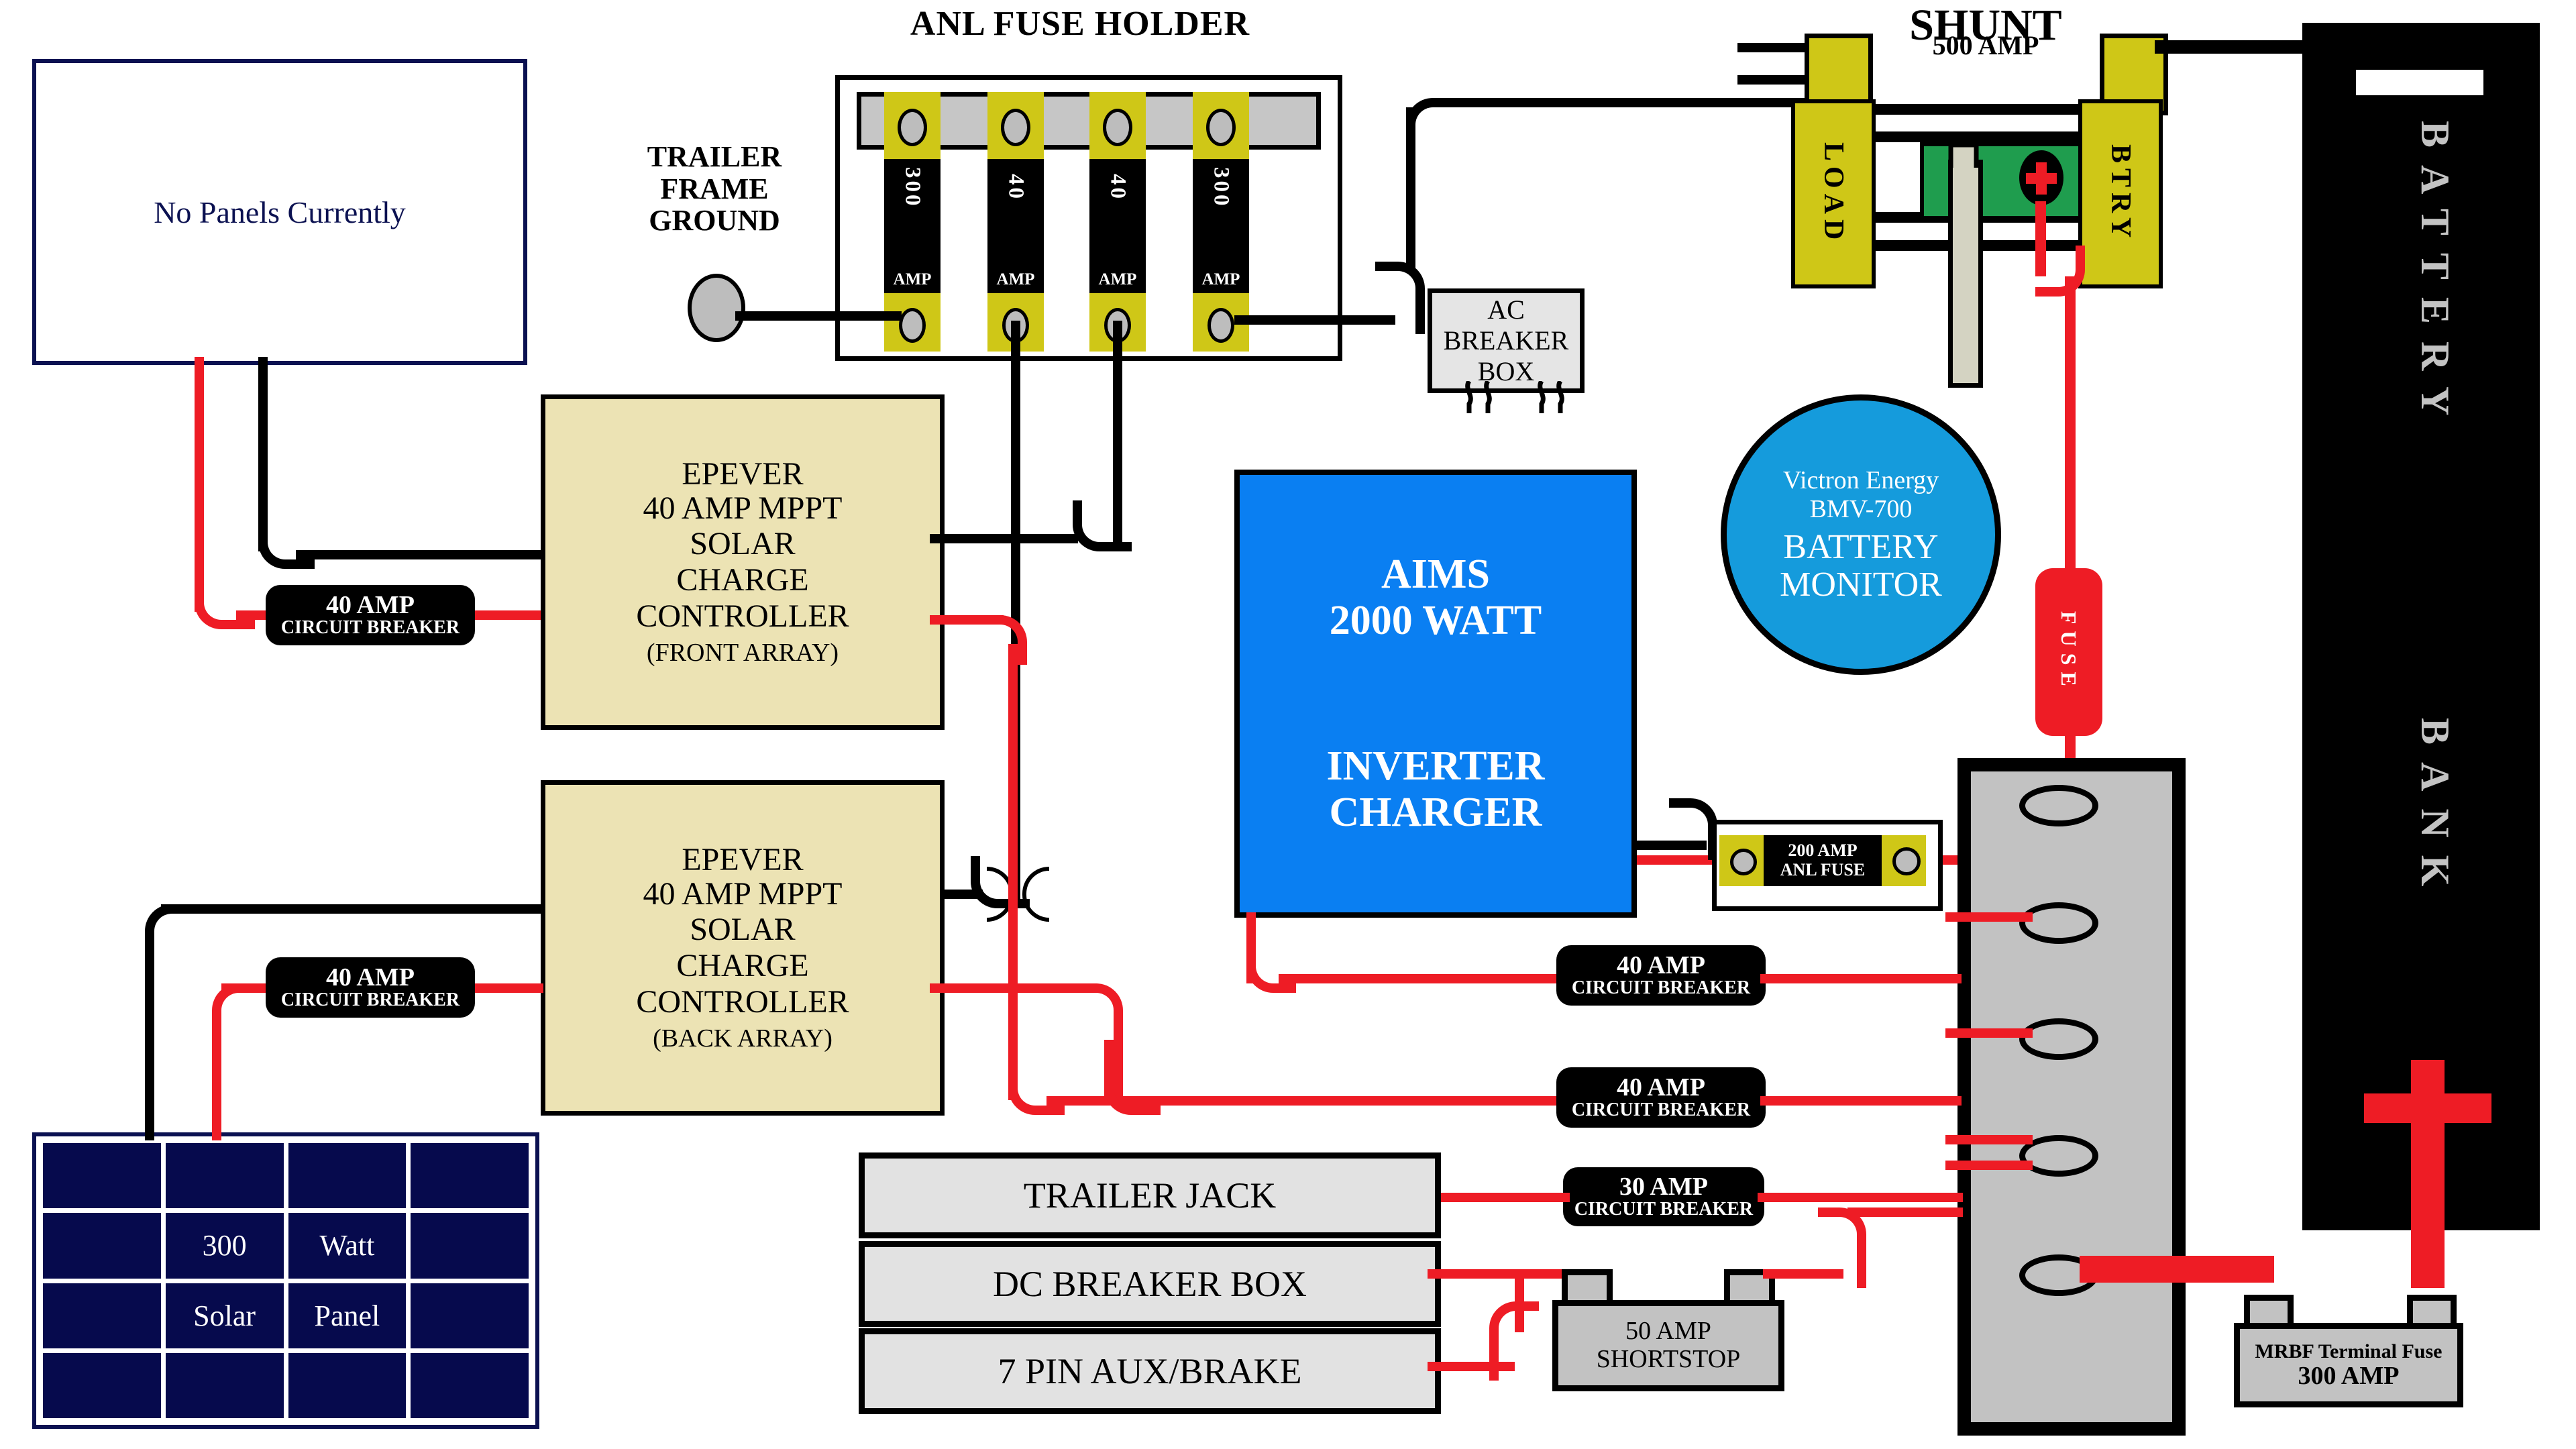  What do you see at coordinates (370, 977) in the screenshot?
I see `breaker-back-array-rating: 40 AMP` at bounding box center [370, 977].